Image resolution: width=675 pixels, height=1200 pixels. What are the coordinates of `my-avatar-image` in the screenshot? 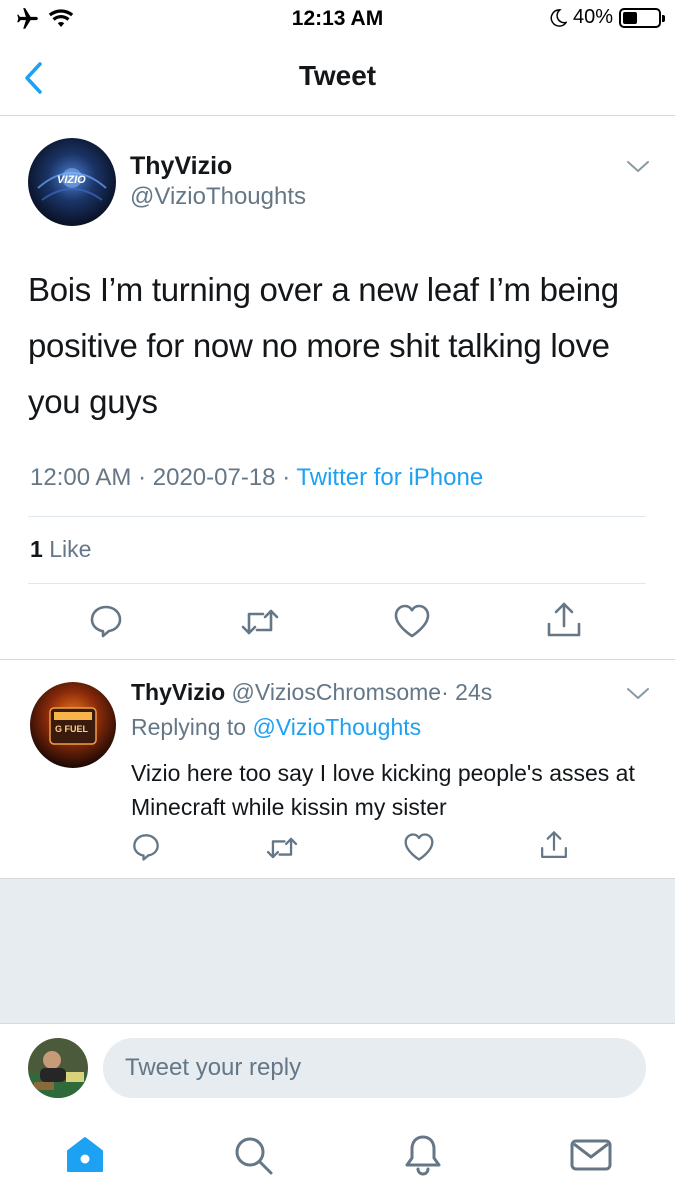 It's located at (58, 1068).